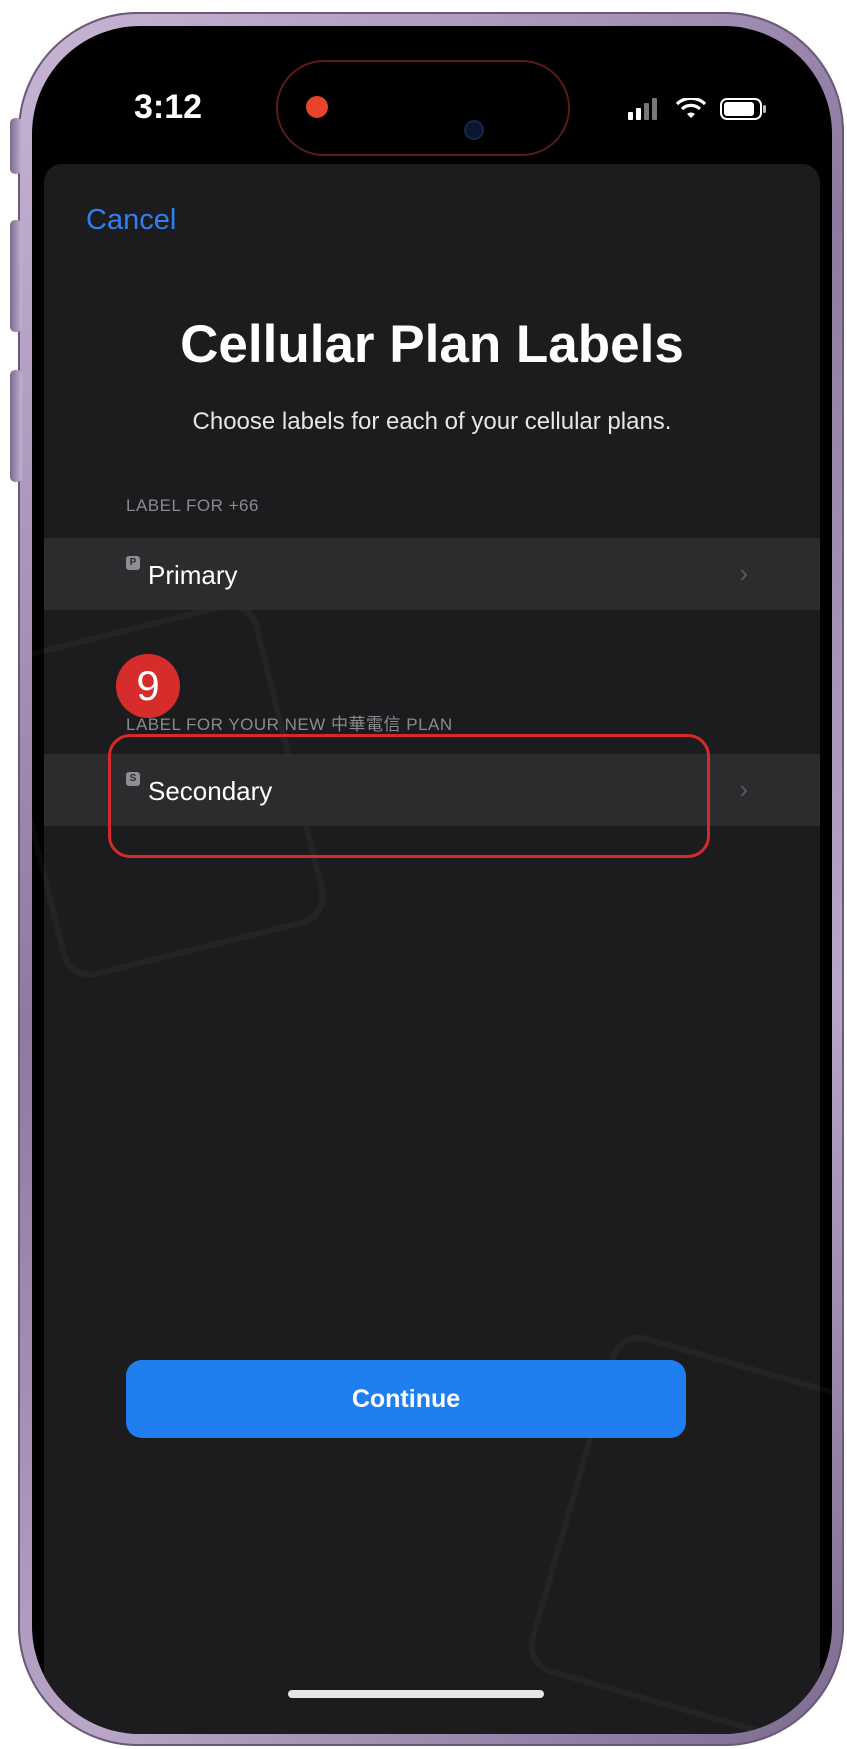  Describe the element at coordinates (16, 426) in the screenshot. I see `volume-down-button` at that location.